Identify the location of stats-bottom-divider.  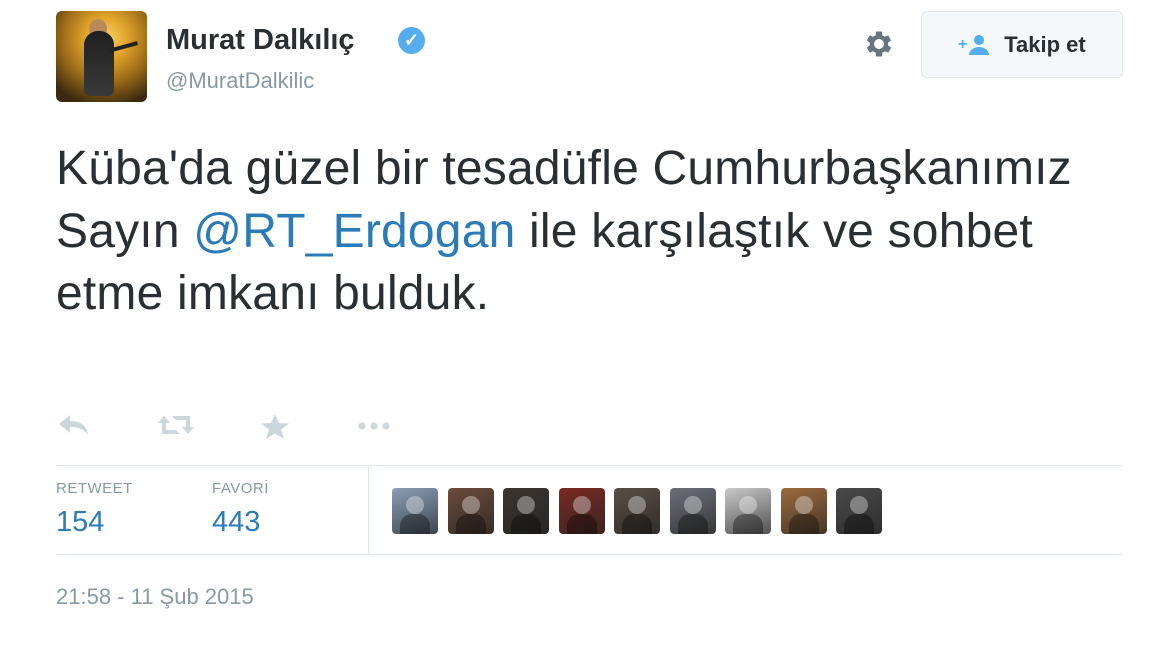
(589, 554).